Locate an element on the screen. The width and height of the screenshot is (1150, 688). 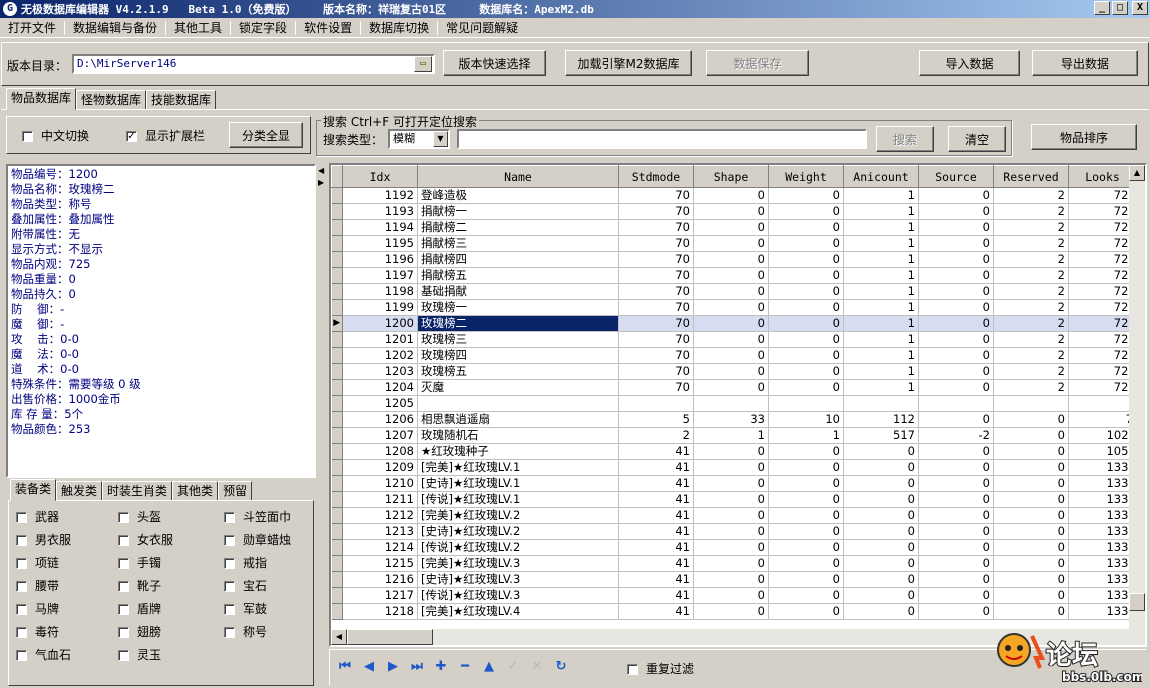
table-row: 1215 [完美]★红玫瑰LV.3 41 0 0 0 0 0 133! is located at coordinates (734, 563).